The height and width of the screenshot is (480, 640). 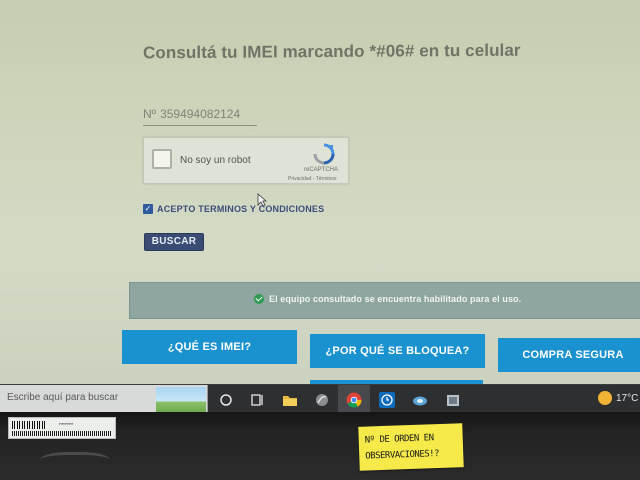 I want to click on app-icon, so click(x=322, y=400).